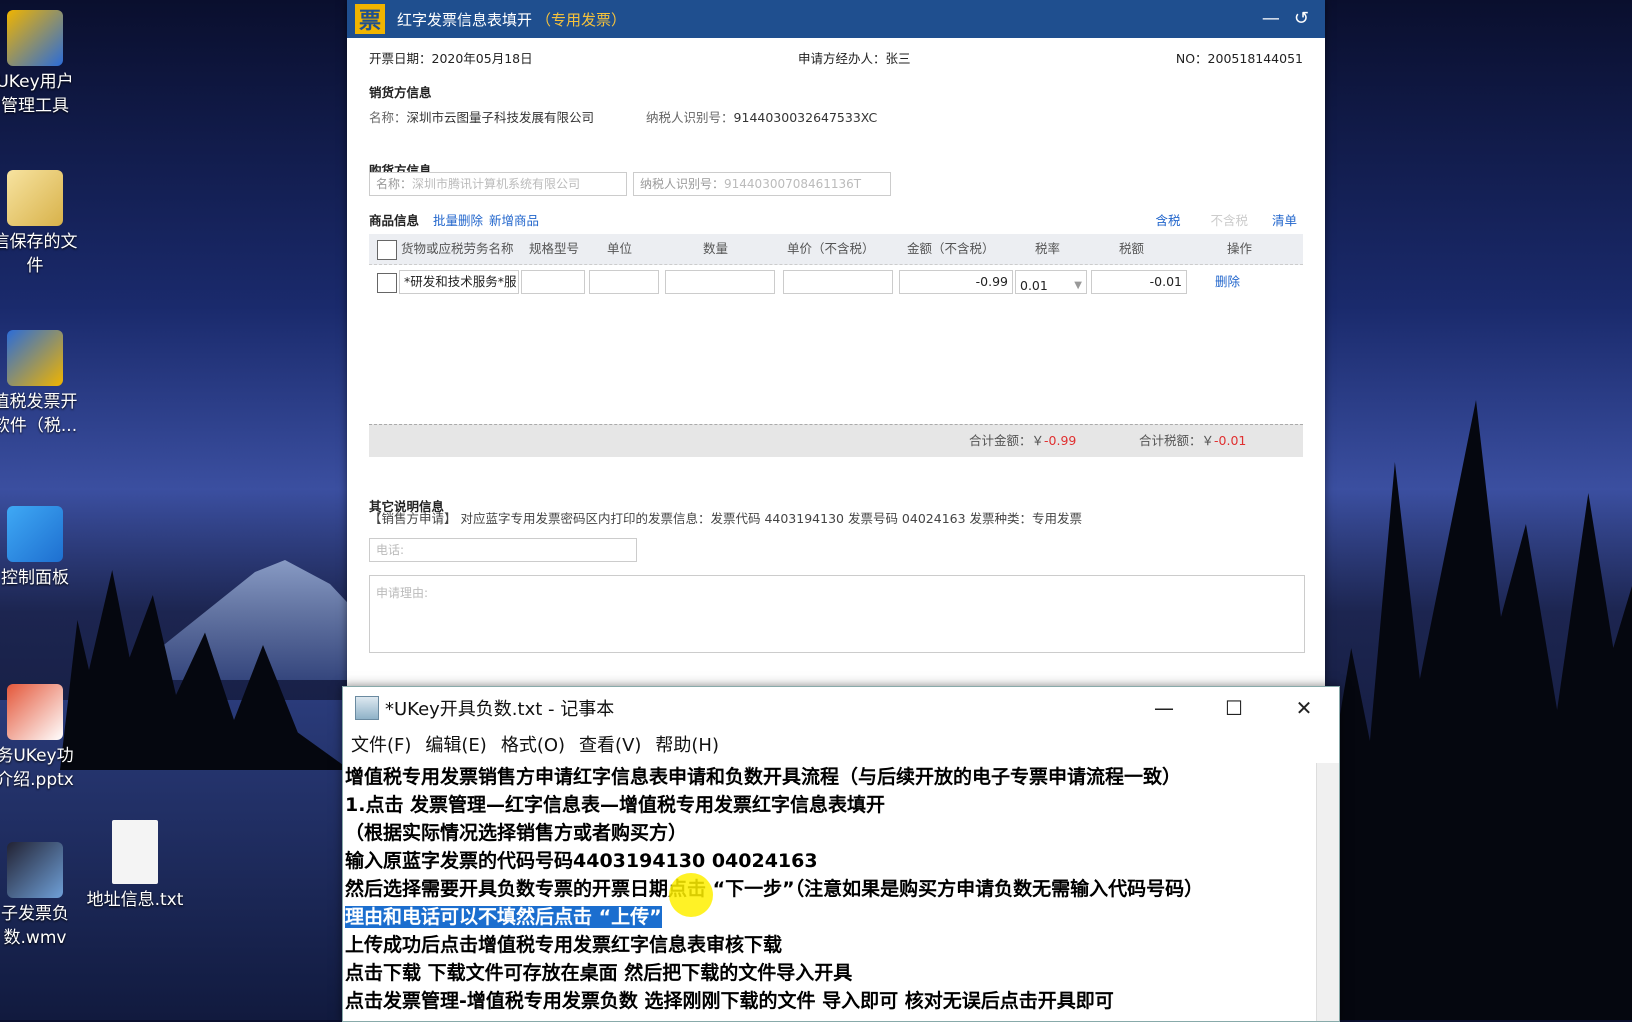  Describe the element at coordinates (610, 744) in the screenshot. I see `menu-view: 查看(V)` at that location.